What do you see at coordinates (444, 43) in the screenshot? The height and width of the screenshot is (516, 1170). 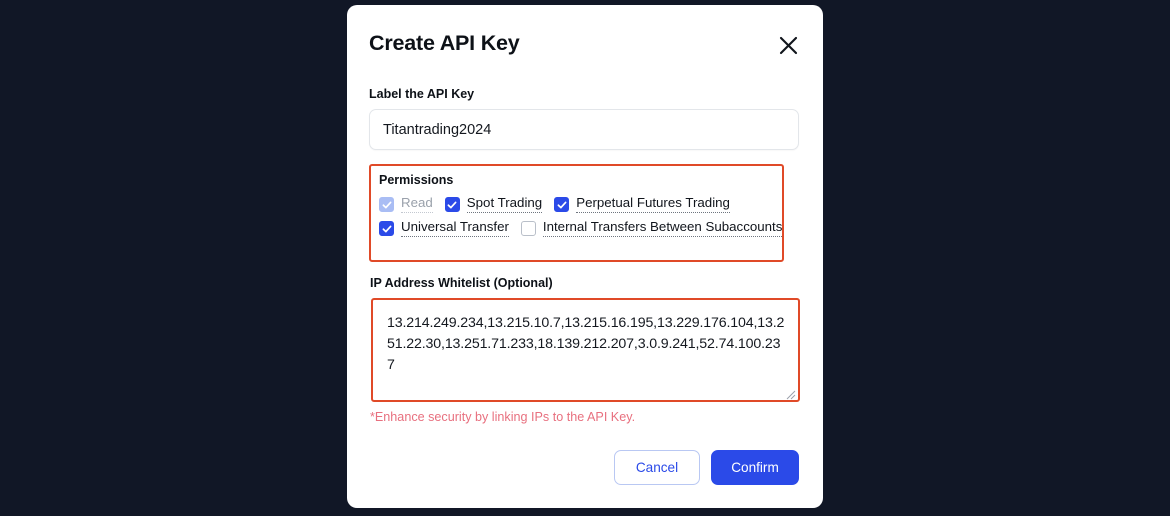 I see `page-title: Create API Key` at bounding box center [444, 43].